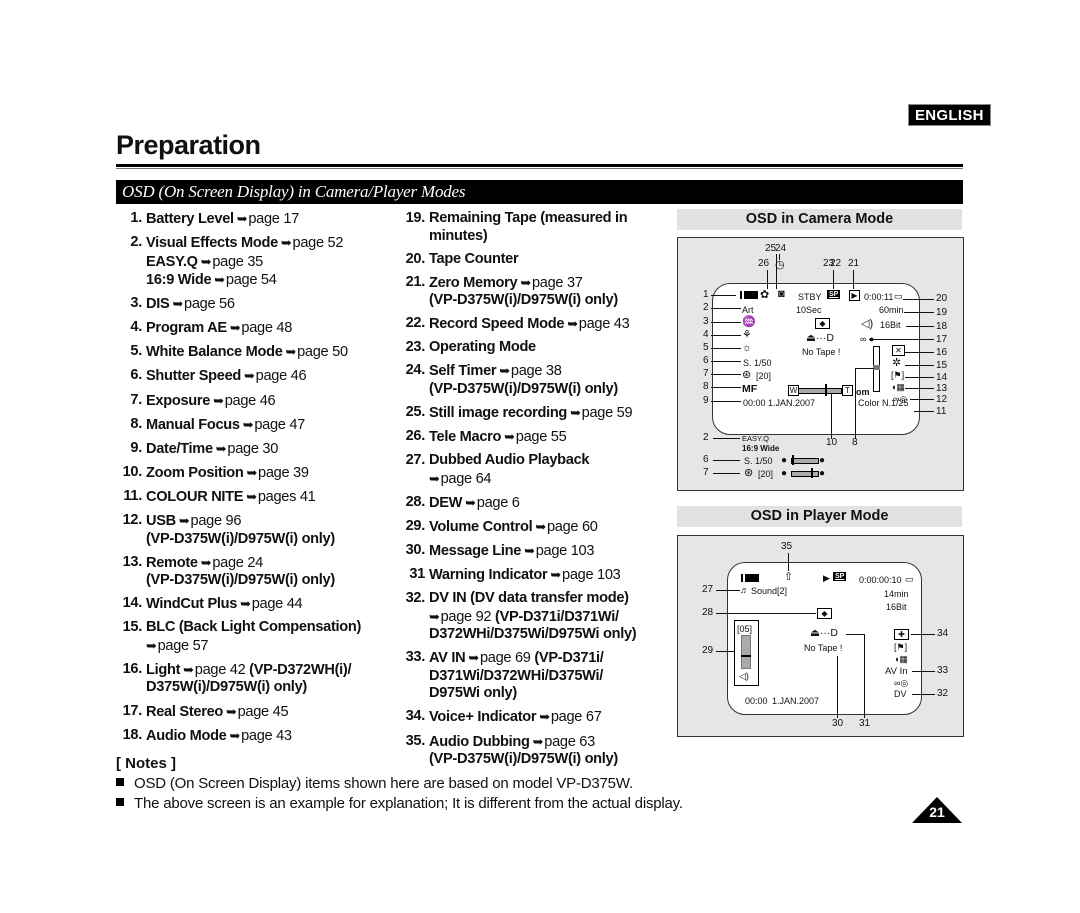 The image size is (1080, 913). What do you see at coordinates (942, 399) in the screenshot?
I see `callout-12: 12` at bounding box center [942, 399].